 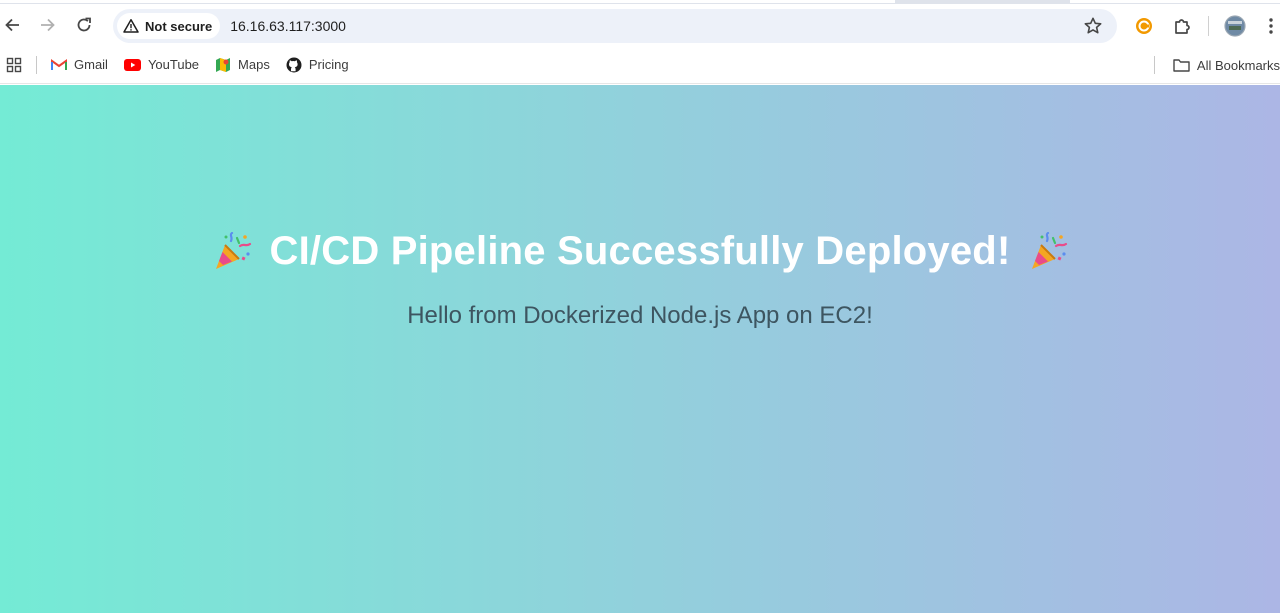 I want to click on toolbar-divider, so click(x=1208, y=26).